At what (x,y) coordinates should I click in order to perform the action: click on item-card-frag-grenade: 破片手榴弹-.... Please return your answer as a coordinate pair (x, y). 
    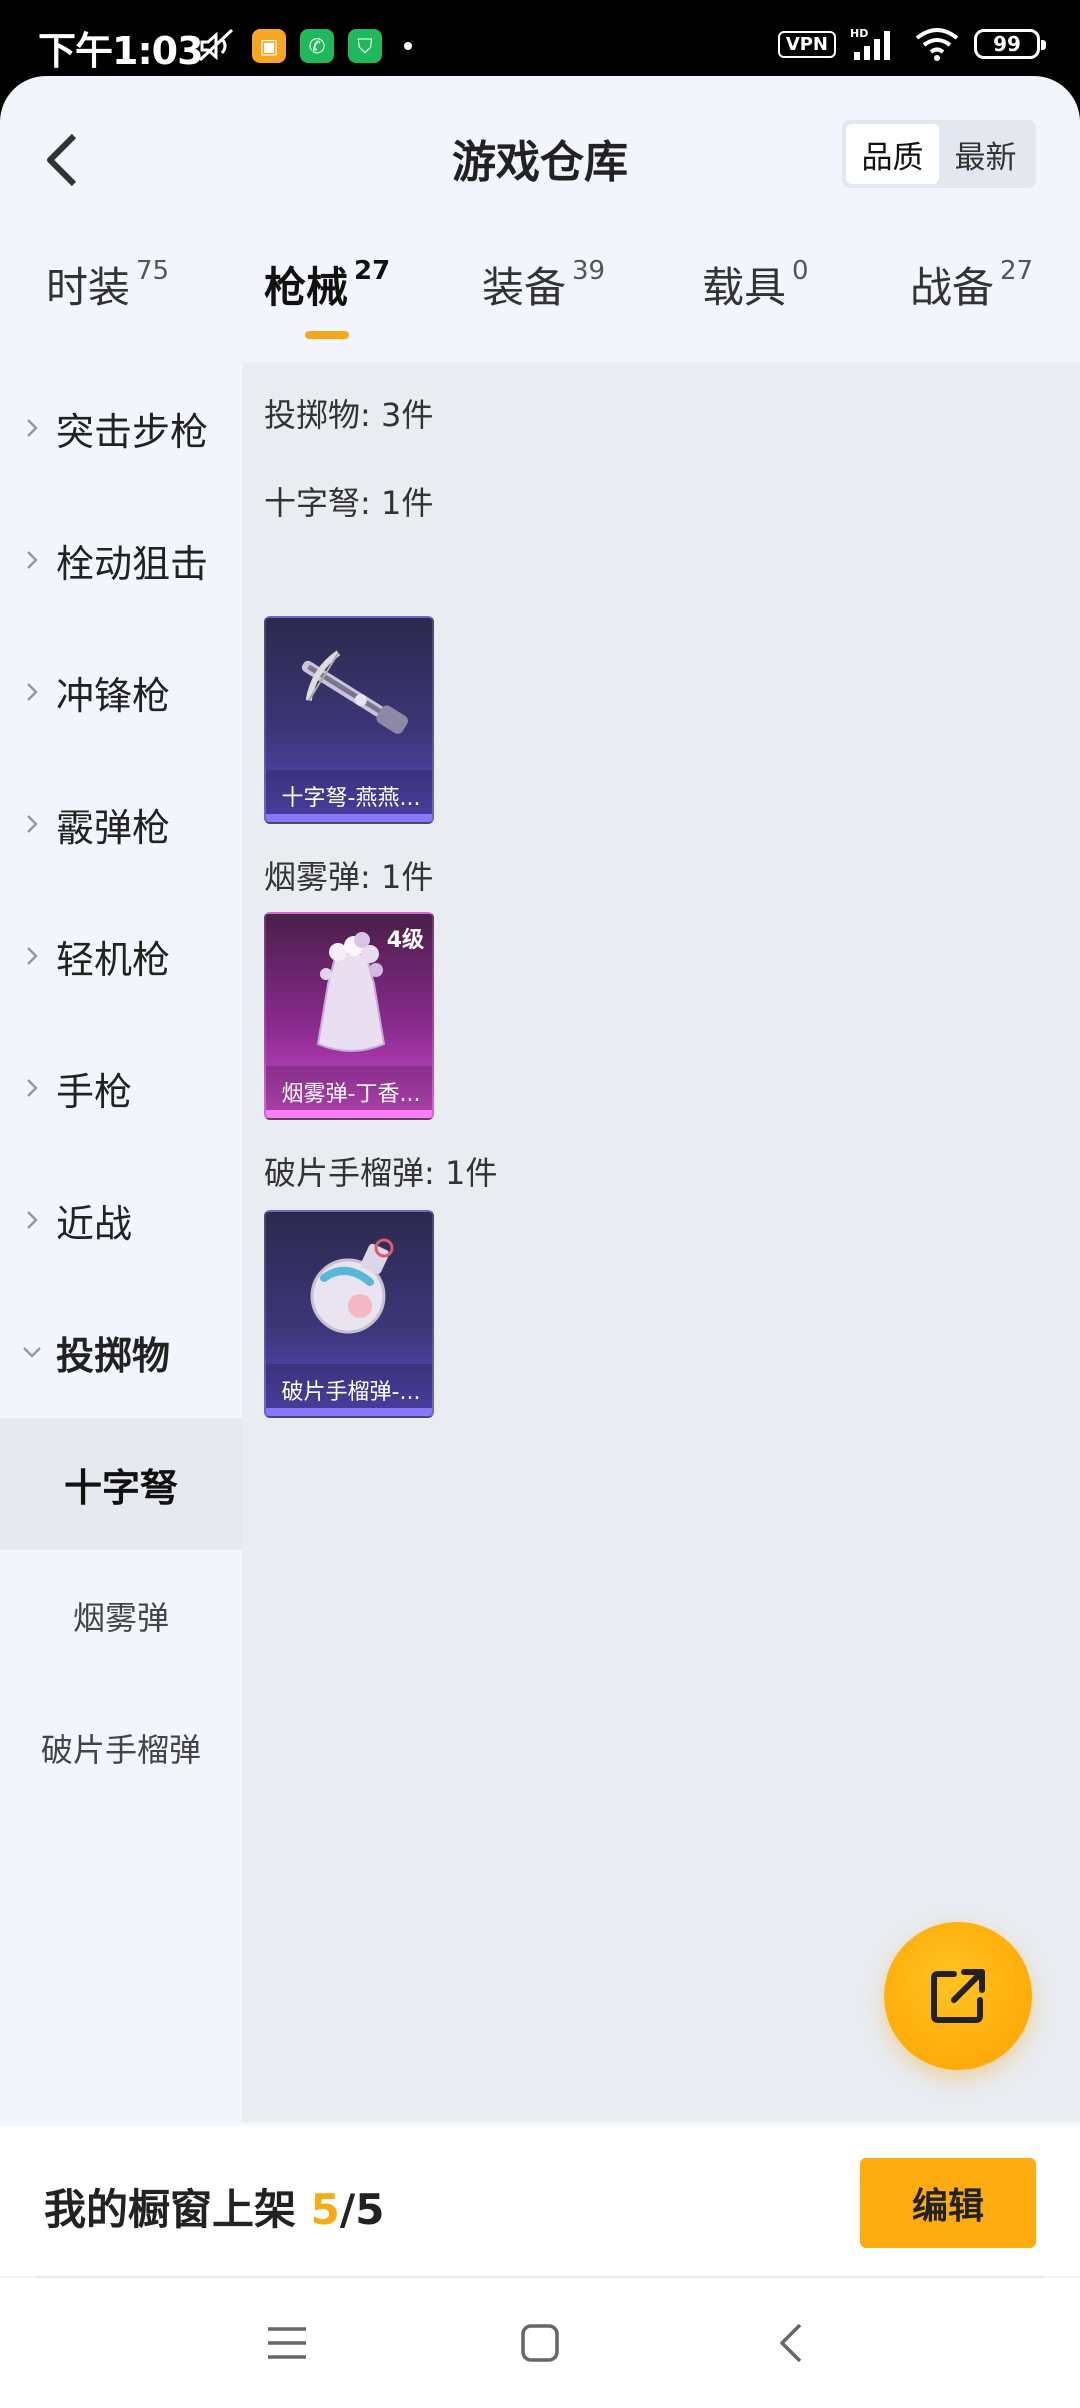
    Looking at the image, I should click on (349, 1314).